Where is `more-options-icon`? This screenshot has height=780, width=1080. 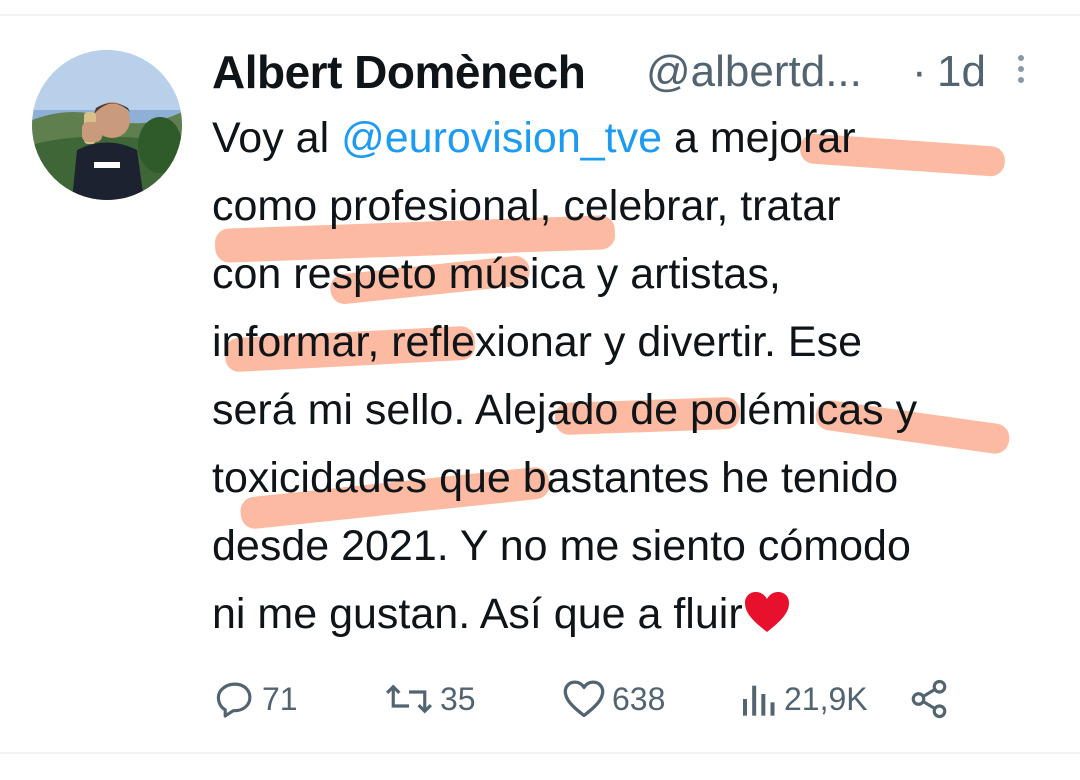
more-options-icon is located at coordinates (1021, 74).